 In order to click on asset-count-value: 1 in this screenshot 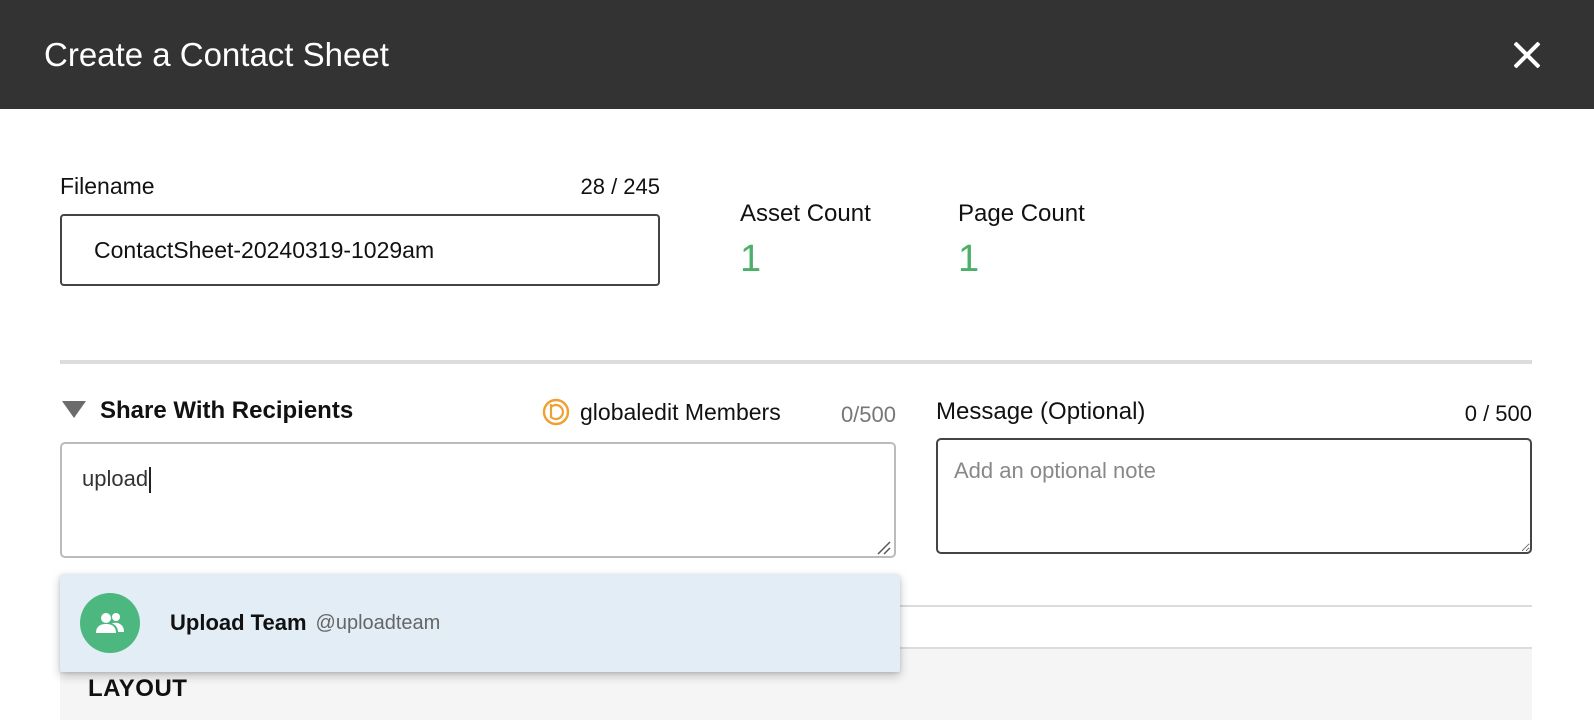, I will do `click(751, 259)`.